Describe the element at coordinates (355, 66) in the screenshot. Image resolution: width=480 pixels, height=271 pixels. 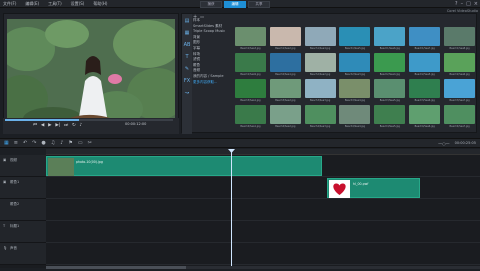
I see `library-thumbnail: Beach2/Sea3.jpg` at that location.